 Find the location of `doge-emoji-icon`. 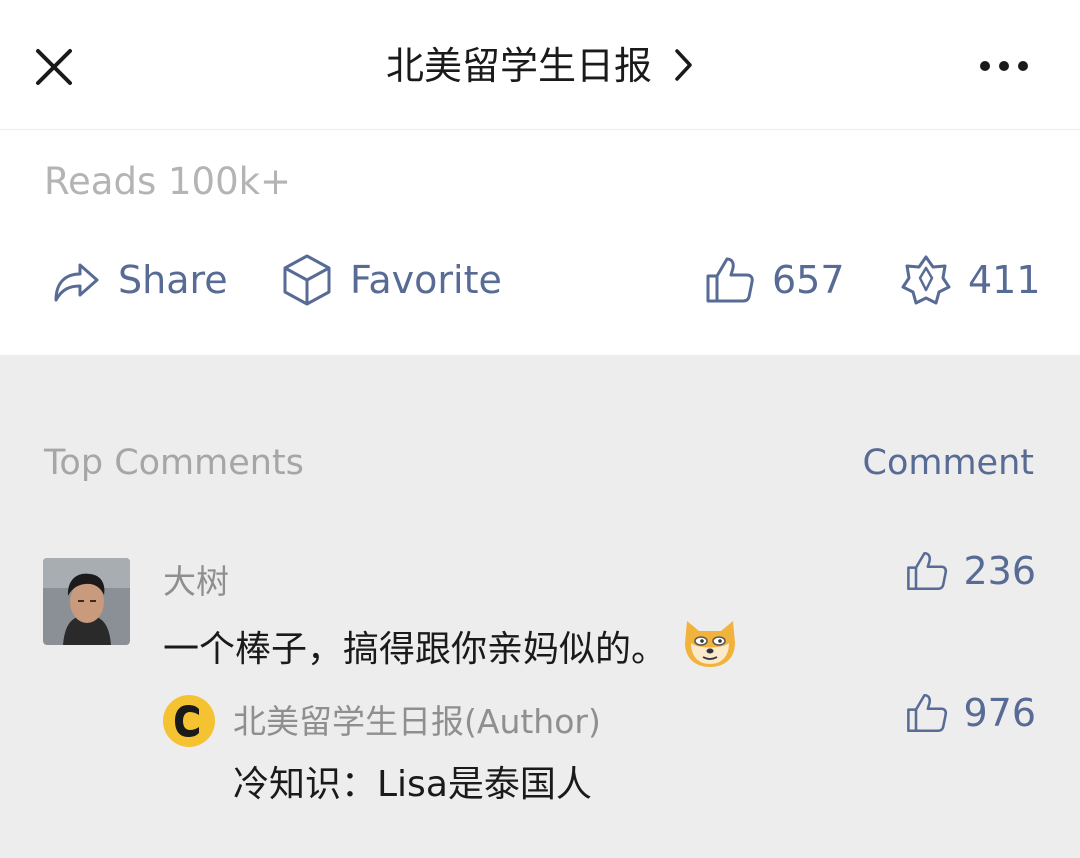

doge-emoji-icon is located at coordinates (710, 645).